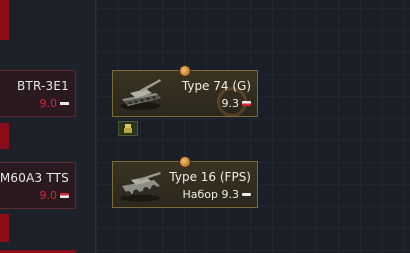 This screenshot has width=410, height=253. Describe the element at coordinates (43, 86) in the screenshot. I see `vehicle-name: BTR-3E1` at that location.